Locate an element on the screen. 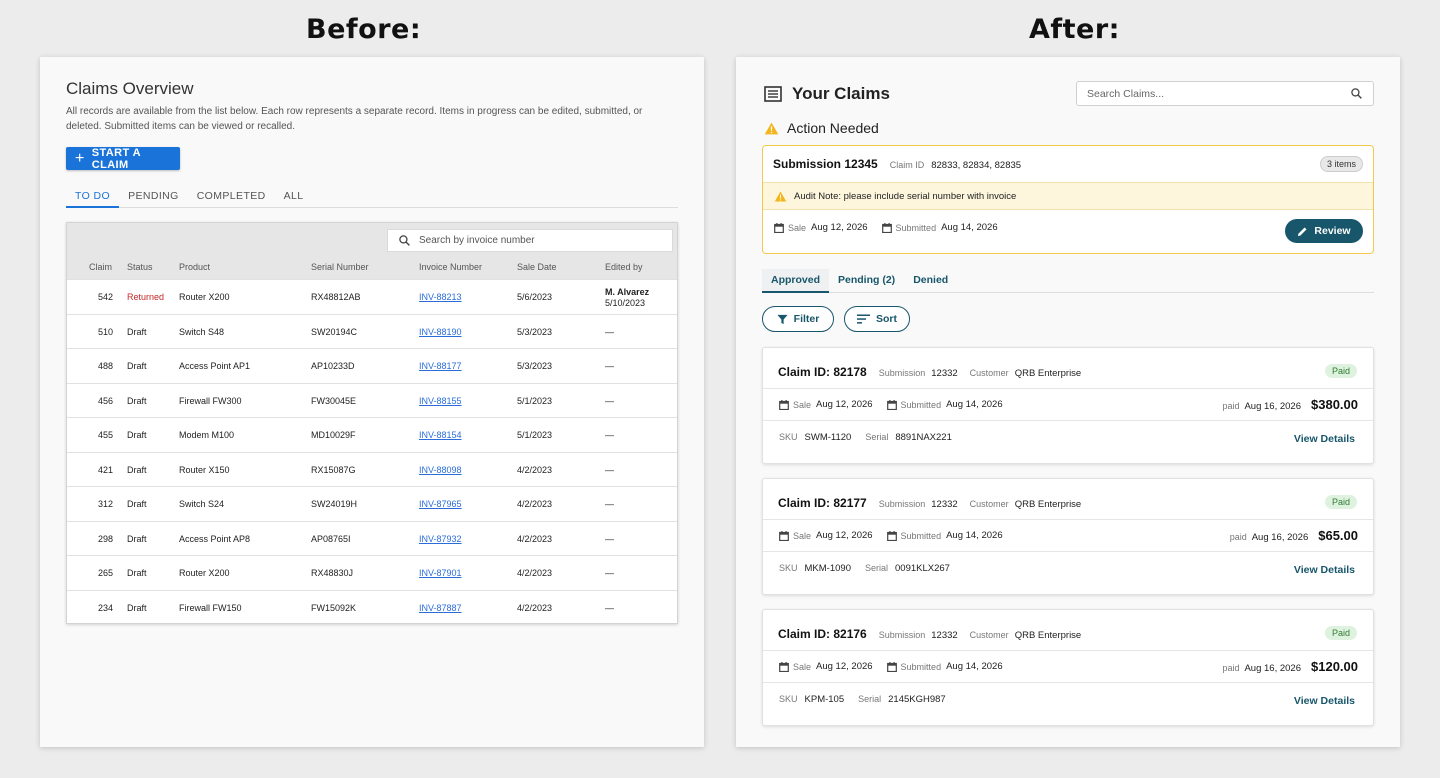  column-header-invoice: Invoice Number is located at coordinates (451, 267).